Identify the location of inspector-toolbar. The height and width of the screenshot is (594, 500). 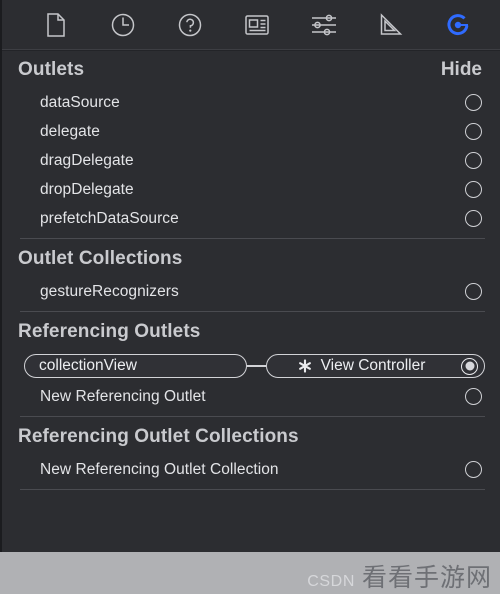
(251, 25).